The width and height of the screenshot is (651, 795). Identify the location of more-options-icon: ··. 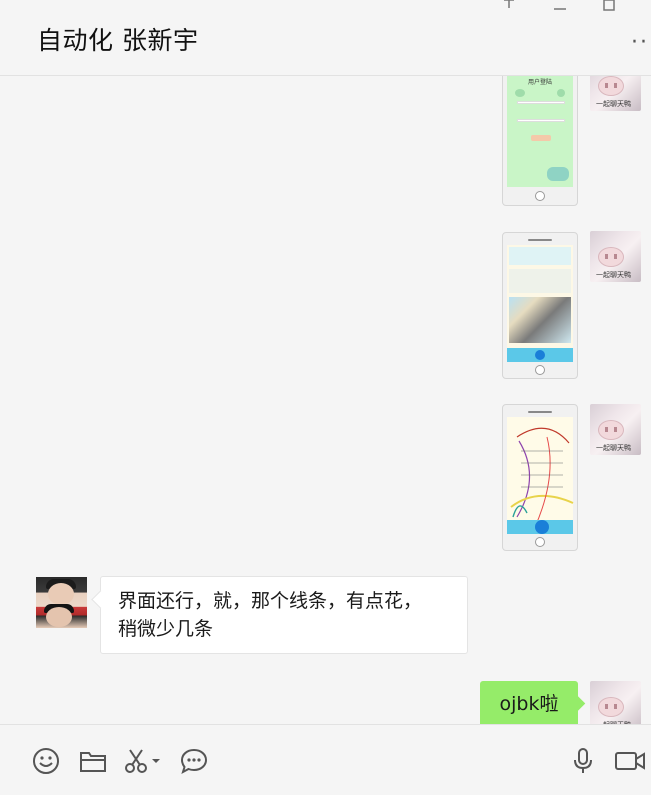
(640, 42).